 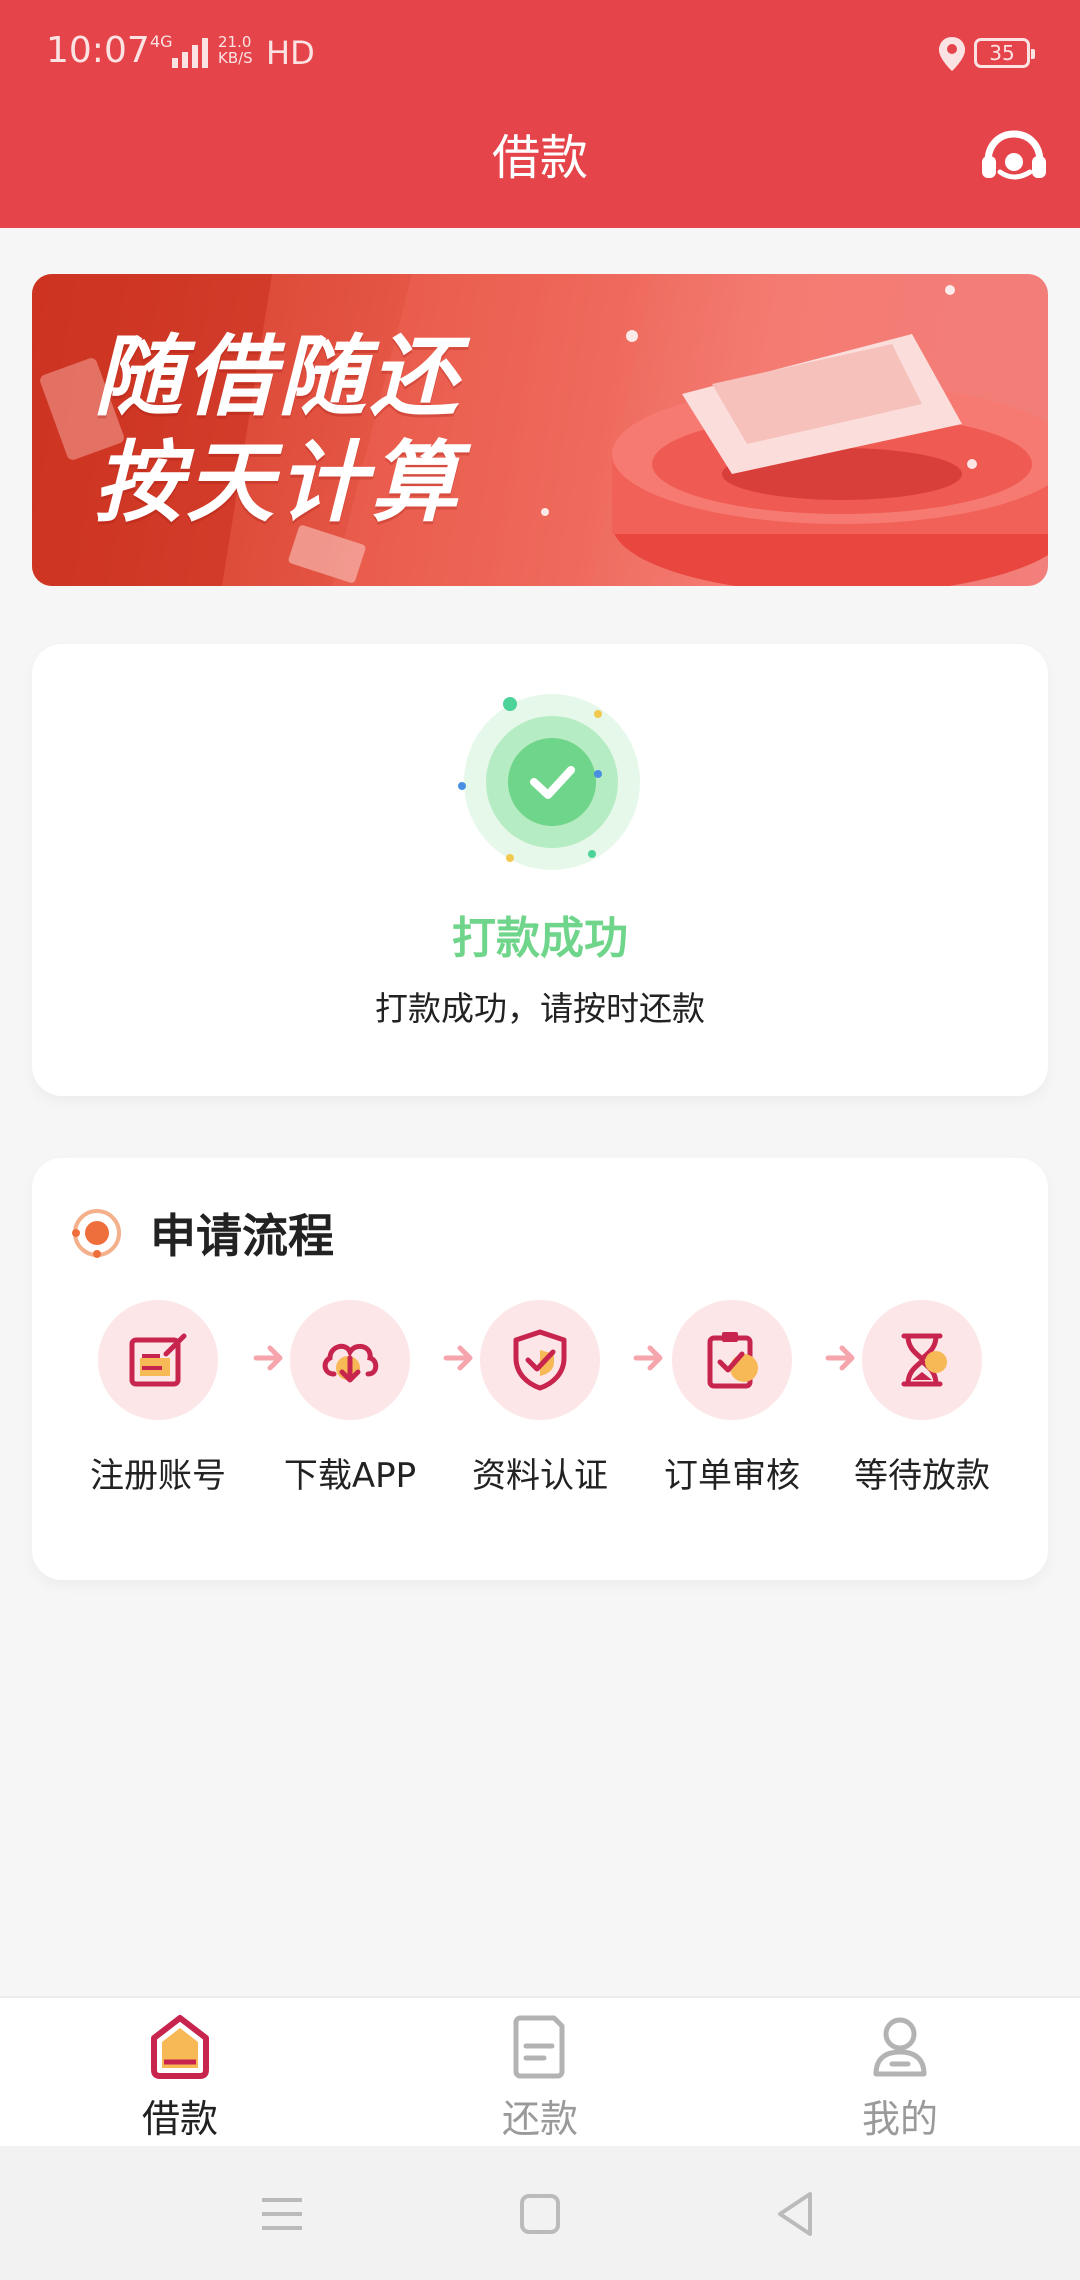 What do you see at coordinates (1014, 156) in the screenshot?
I see `customer-service-icon` at bounding box center [1014, 156].